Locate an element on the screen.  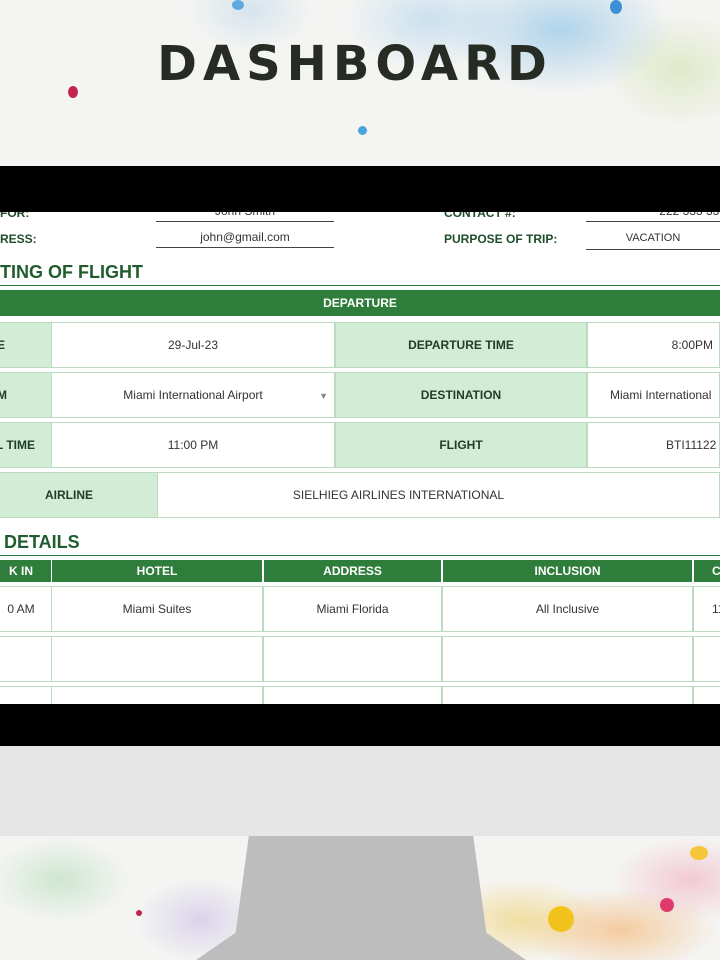
from-value: Miami International Airport is located at coordinates (193, 395).